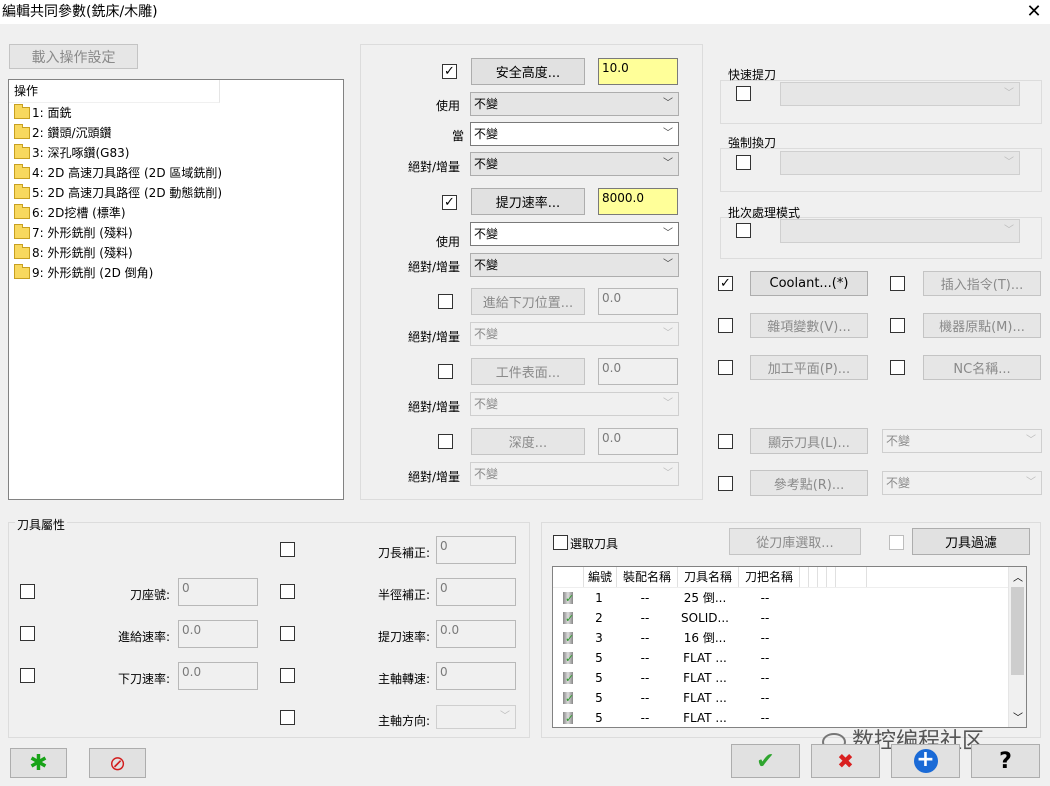 The width and height of the screenshot is (1050, 786). I want to click on ref-point-select: 不變 ﹀, so click(962, 483).